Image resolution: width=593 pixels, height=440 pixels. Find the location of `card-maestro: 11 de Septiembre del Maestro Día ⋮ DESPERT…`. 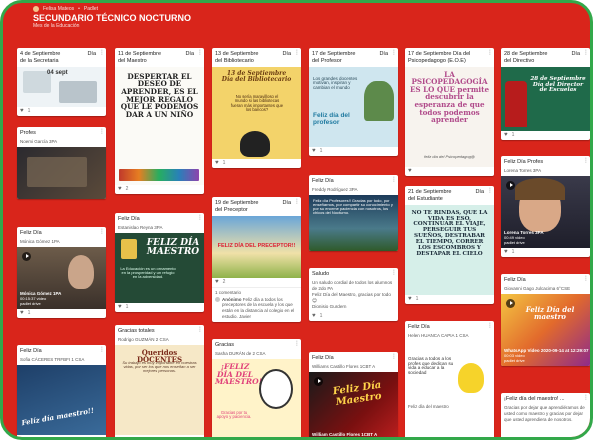

card-maestro: 11 de Septiembre del Maestro Día ⋮ DESPERT… is located at coordinates (159, 121).